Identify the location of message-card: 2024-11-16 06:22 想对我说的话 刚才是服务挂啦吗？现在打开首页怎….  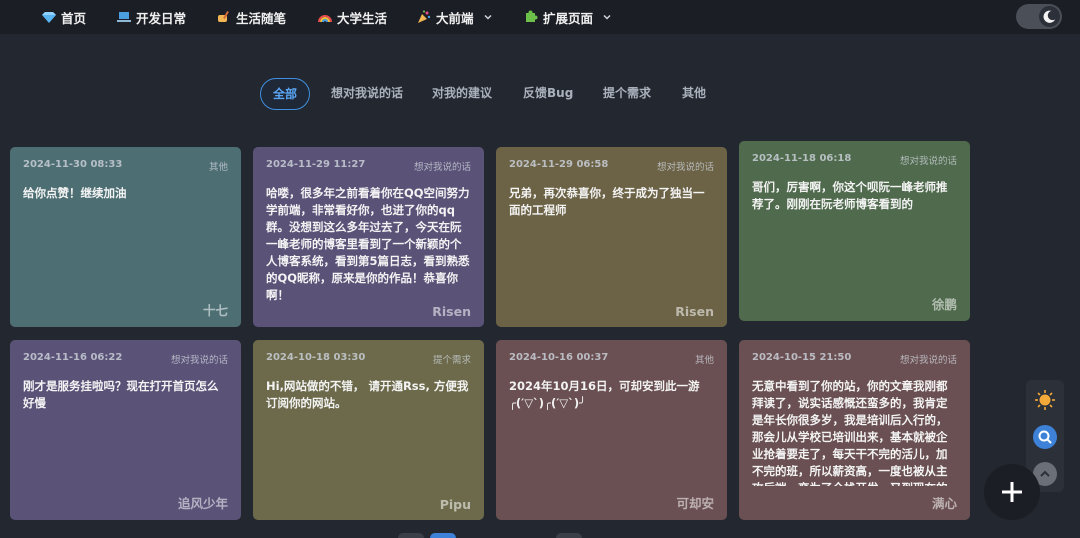
(125, 430).